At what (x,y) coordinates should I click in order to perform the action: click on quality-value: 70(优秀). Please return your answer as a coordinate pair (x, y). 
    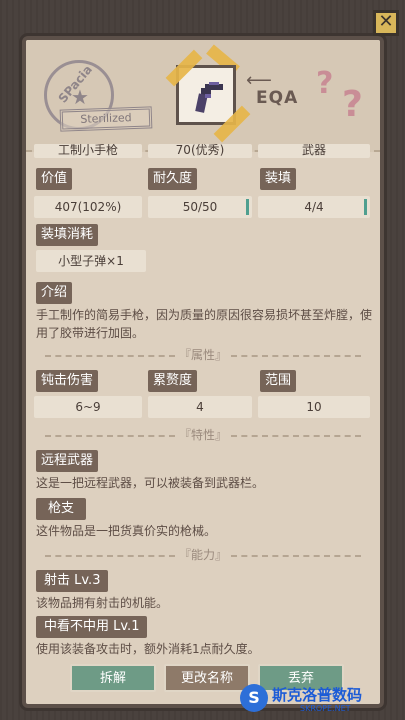
    Looking at the image, I should click on (200, 151).